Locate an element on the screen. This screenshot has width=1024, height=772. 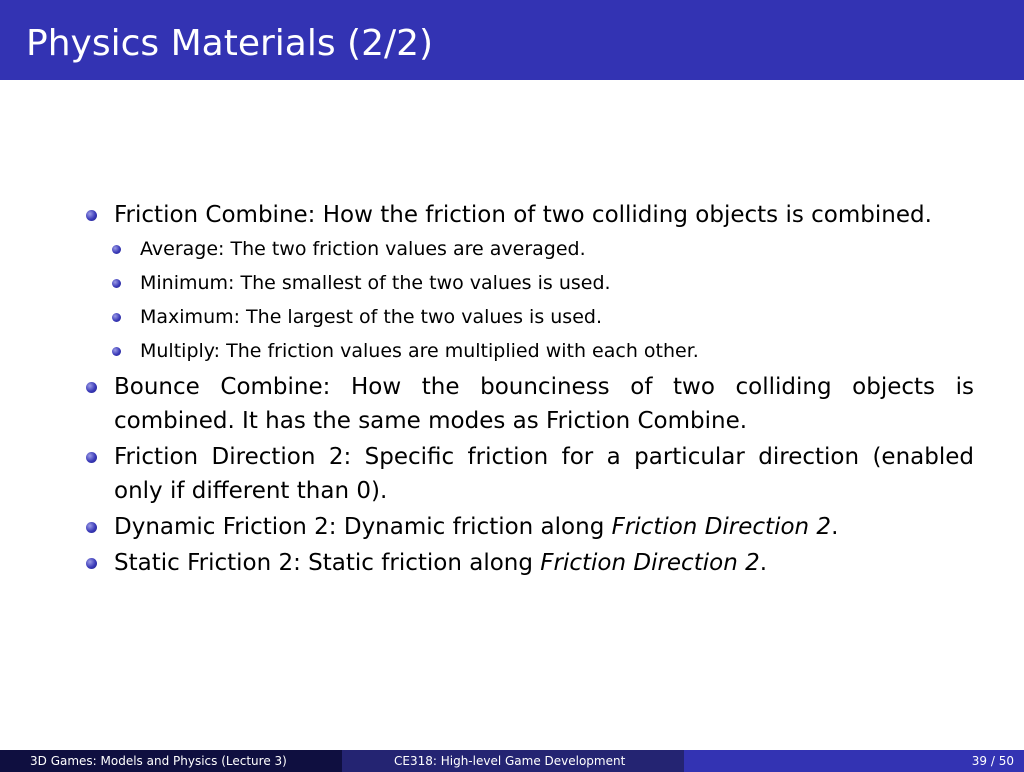
static-friction-emphasis: Friction Direction 2 is located at coordinates (650, 563).